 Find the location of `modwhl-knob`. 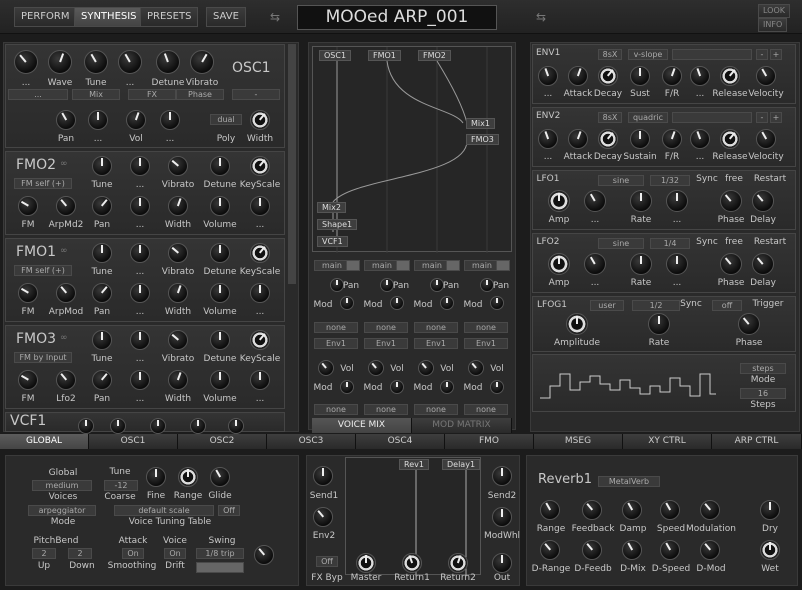

modwhl-knob is located at coordinates (502, 517).